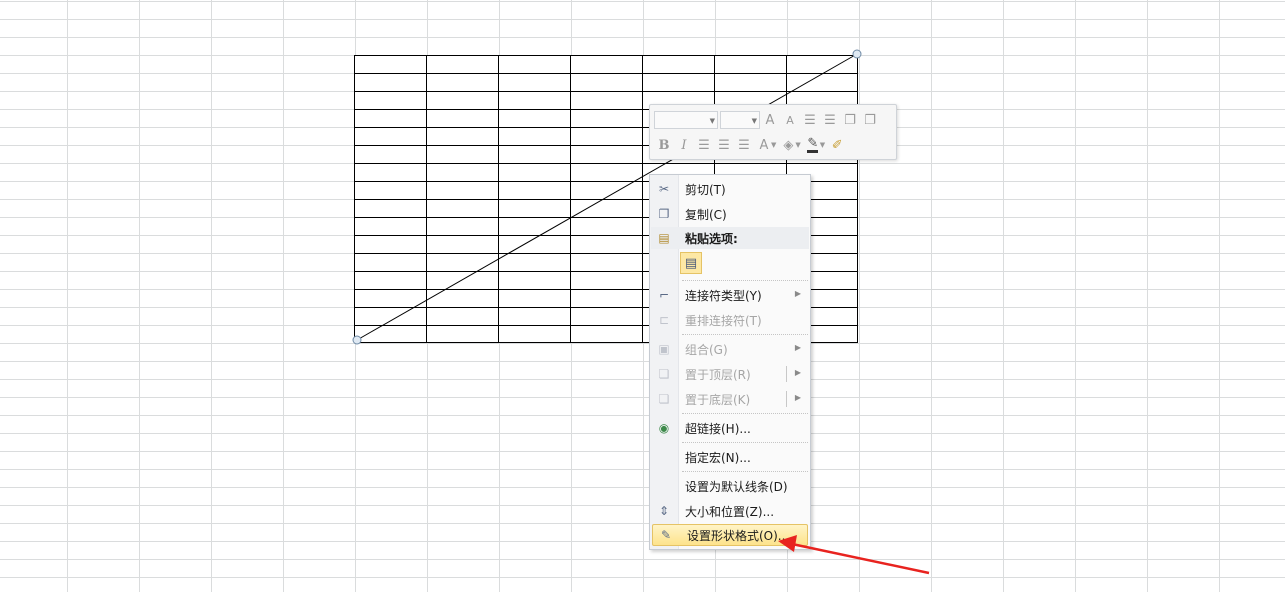 The image size is (1285, 592). I want to click on copy-icon: ❐, so click(664, 214).